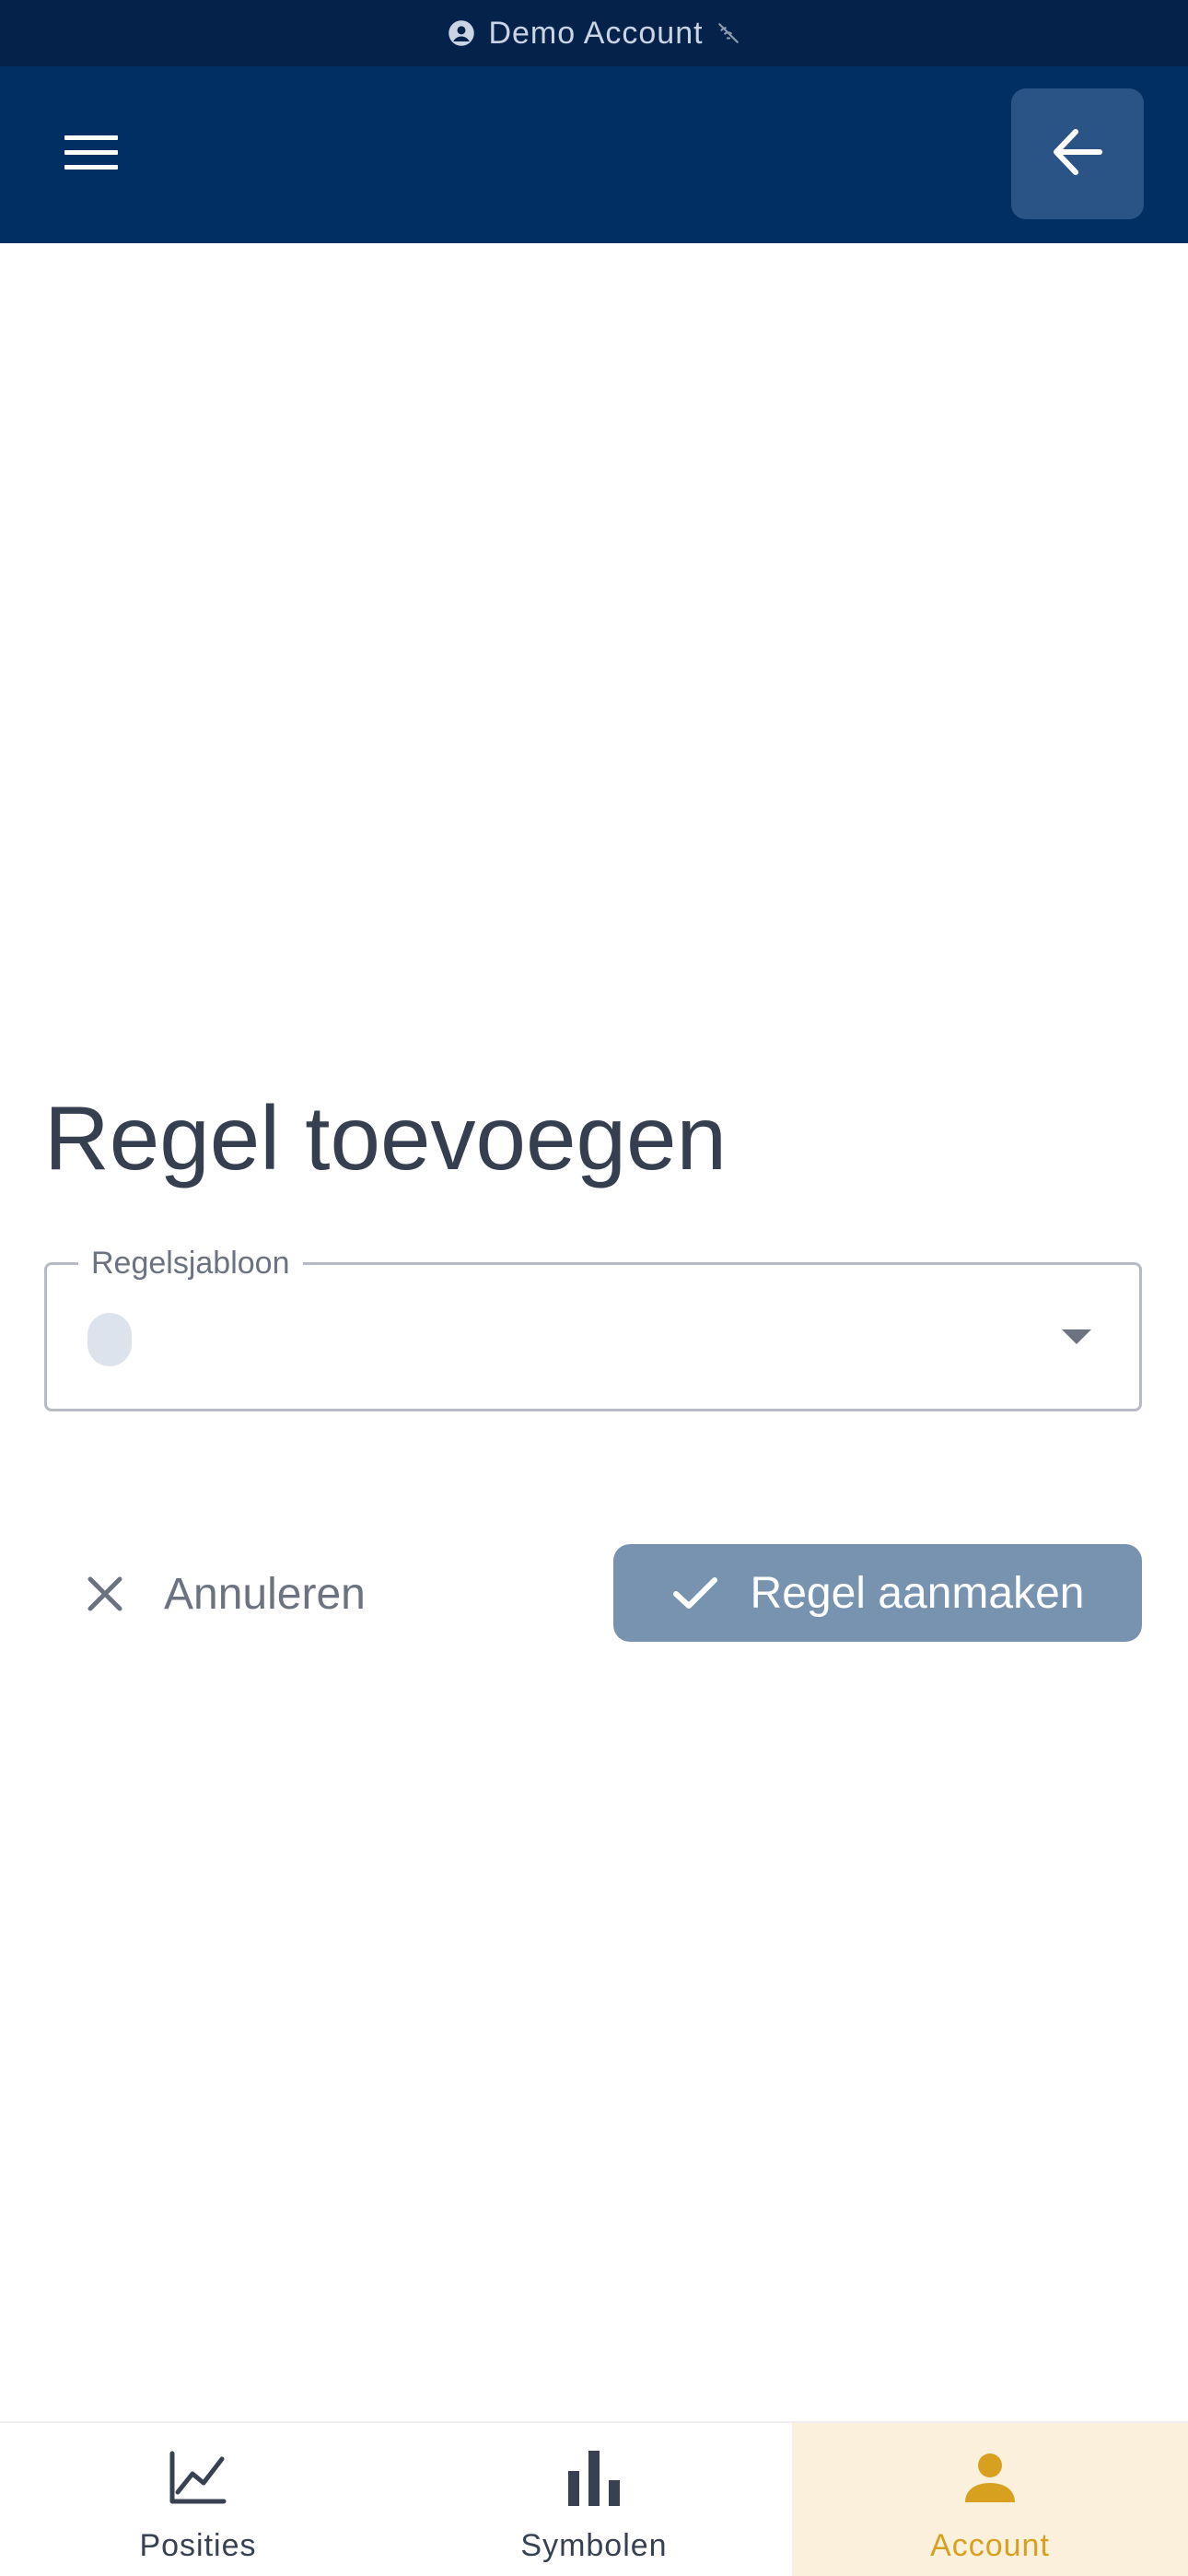  I want to click on rule-template-value-placeholder, so click(109, 1339).